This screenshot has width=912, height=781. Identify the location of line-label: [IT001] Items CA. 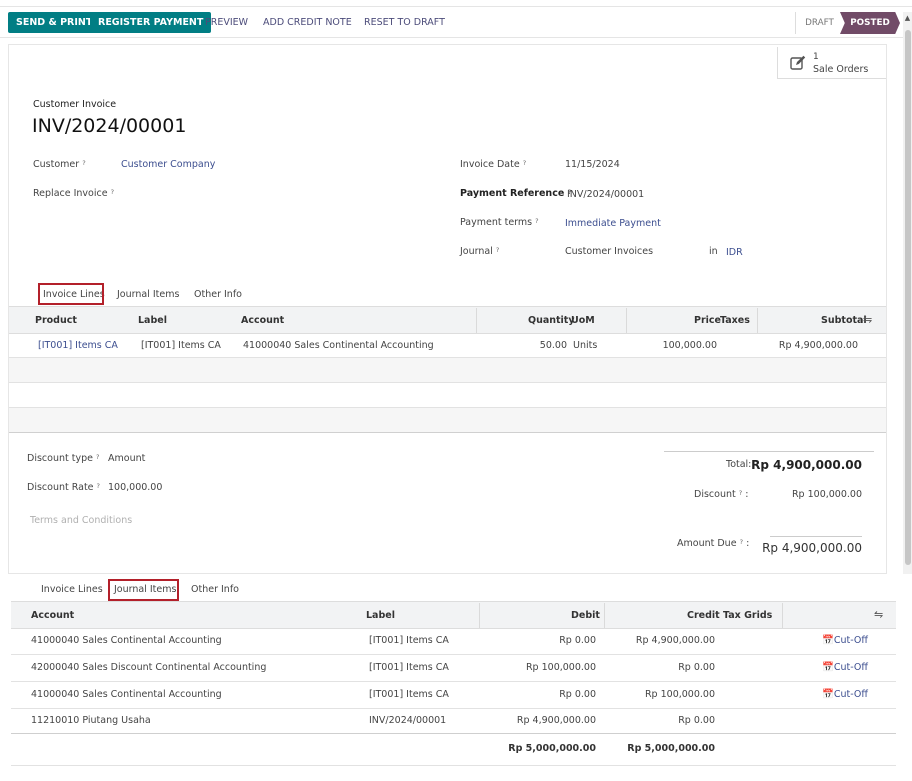
(181, 345).